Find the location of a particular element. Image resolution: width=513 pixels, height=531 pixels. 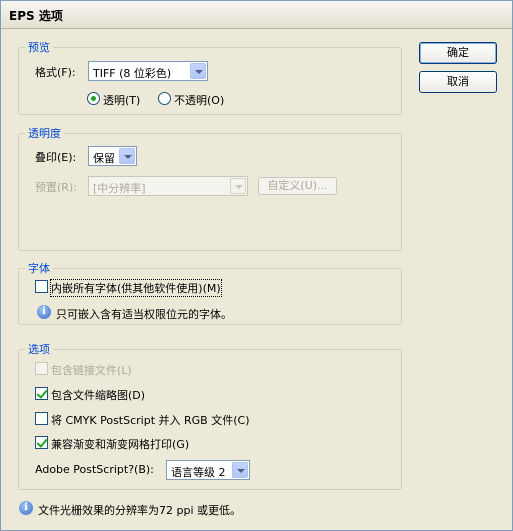

postscript-level-select: 语言等级 2 is located at coordinates (208, 470).